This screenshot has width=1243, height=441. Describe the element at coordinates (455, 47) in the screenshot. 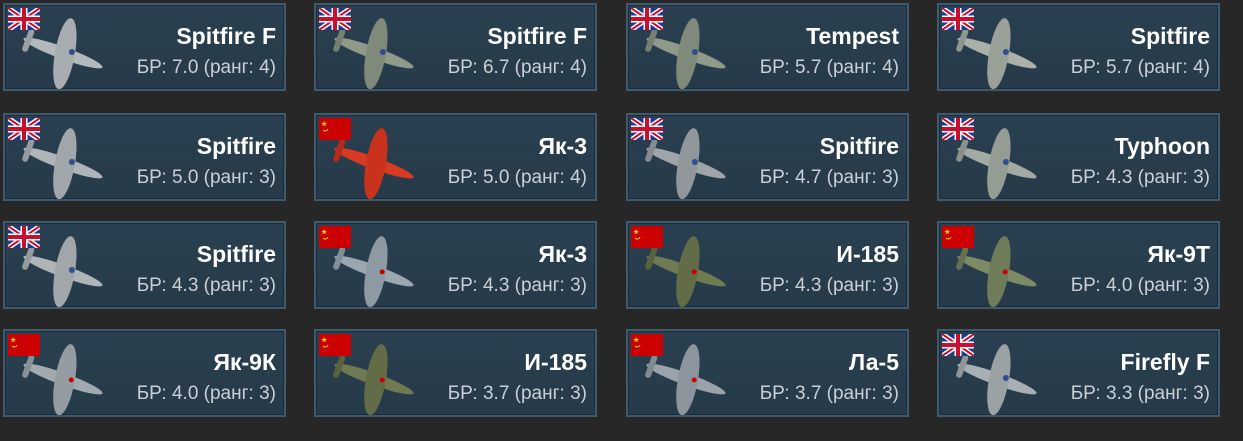

I see `vehicle-card: Spitfire F БР: 6.7 (ранг: 4)` at that location.